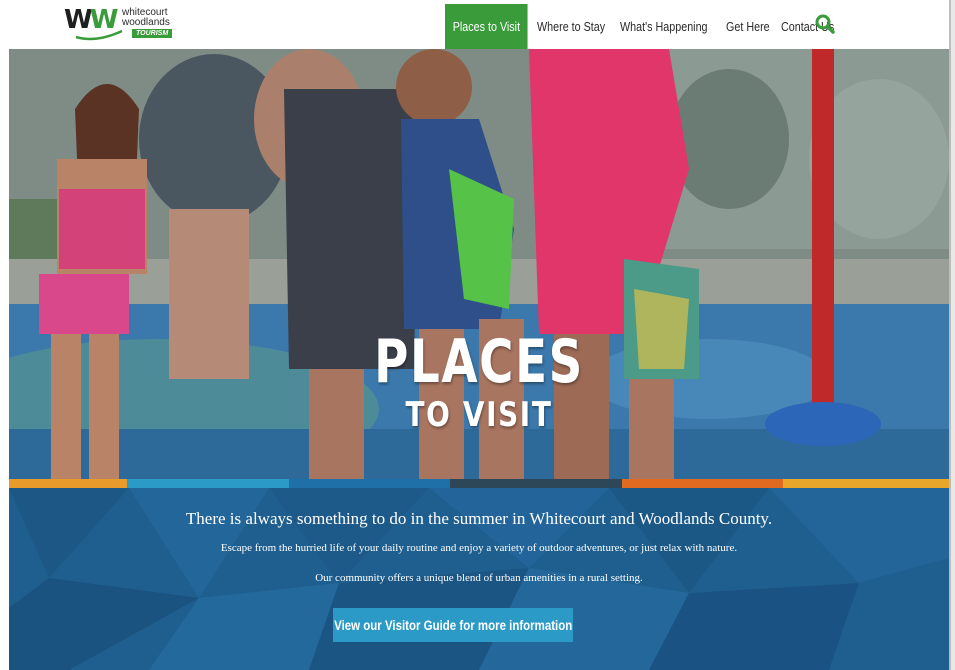 The width and height of the screenshot is (955, 670). What do you see at coordinates (99, 35) in the screenshot?
I see `logo-swoosh-icon` at bounding box center [99, 35].